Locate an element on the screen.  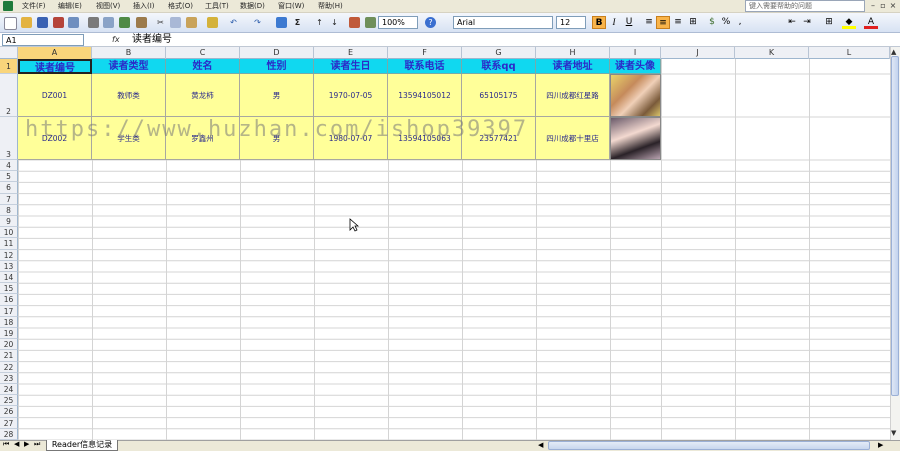
spelling-icon is located at coordinates (124, 22).